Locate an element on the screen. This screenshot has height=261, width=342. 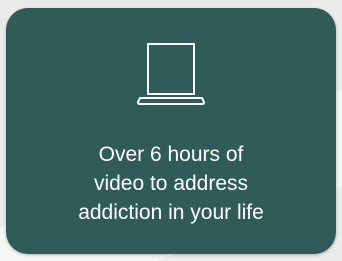
caption-line-2: video to address is located at coordinates (171, 183).